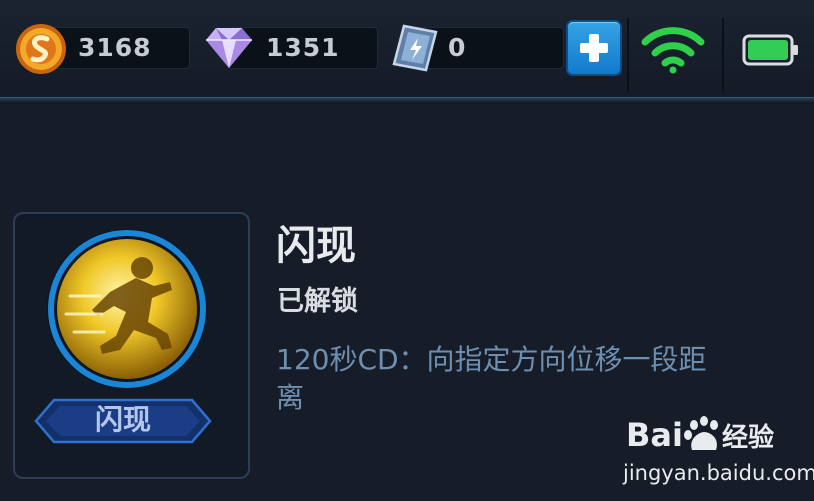 This screenshot has height=501, width=814. What do you see at coordinates (673, 50) in the screenshot?
I see `wifi-icon` at bounding box center [673, 50].